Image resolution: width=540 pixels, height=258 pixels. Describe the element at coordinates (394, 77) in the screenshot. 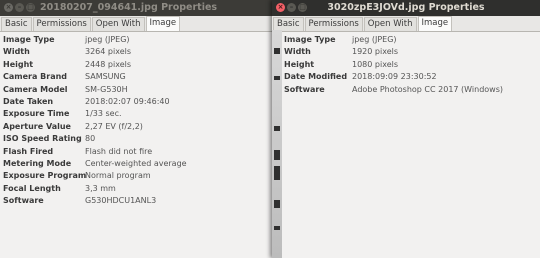

I see `property-value: 2018:09:09 23:30:52` at that location.